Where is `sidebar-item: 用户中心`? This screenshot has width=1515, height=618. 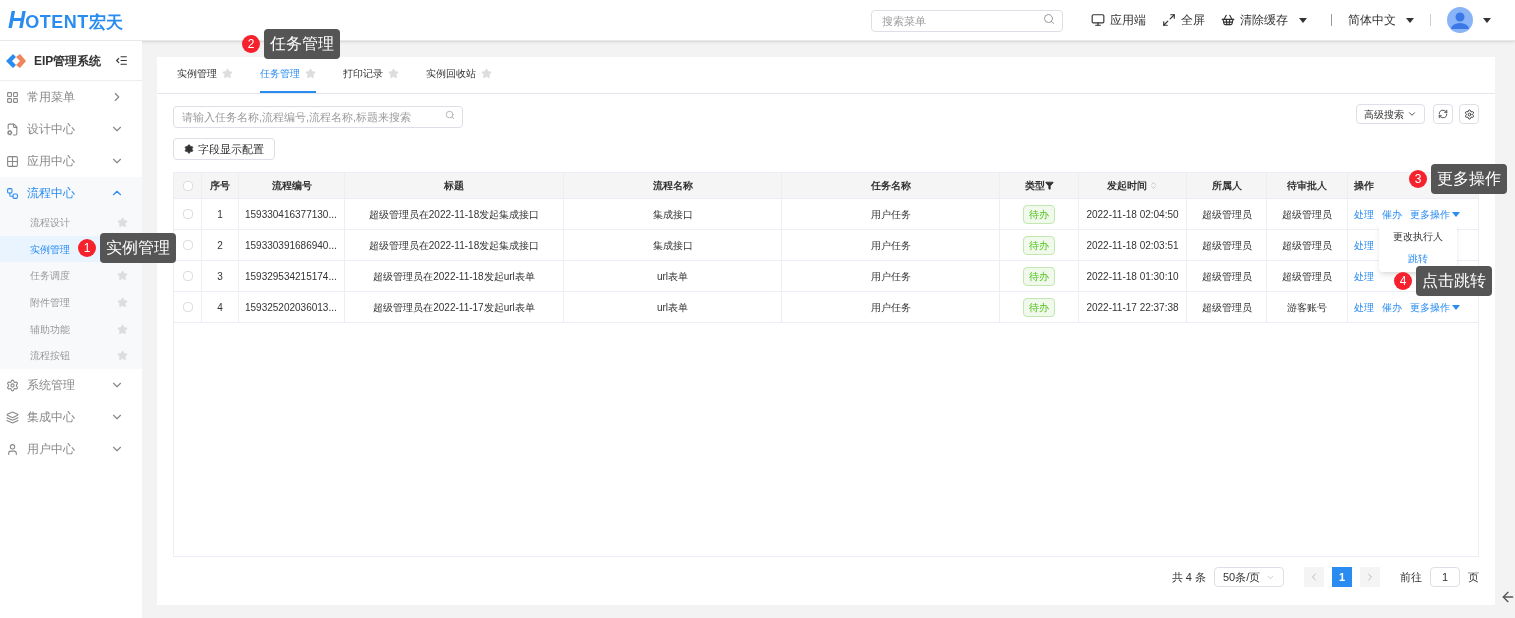
sidebar-item: 用户中心 is located at coordinates (71, 449).